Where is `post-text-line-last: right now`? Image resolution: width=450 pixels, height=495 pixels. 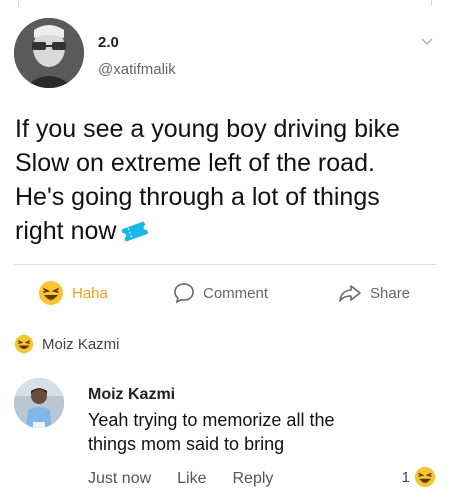
post-text-line-last: right now is located at coordinates (227, 231).